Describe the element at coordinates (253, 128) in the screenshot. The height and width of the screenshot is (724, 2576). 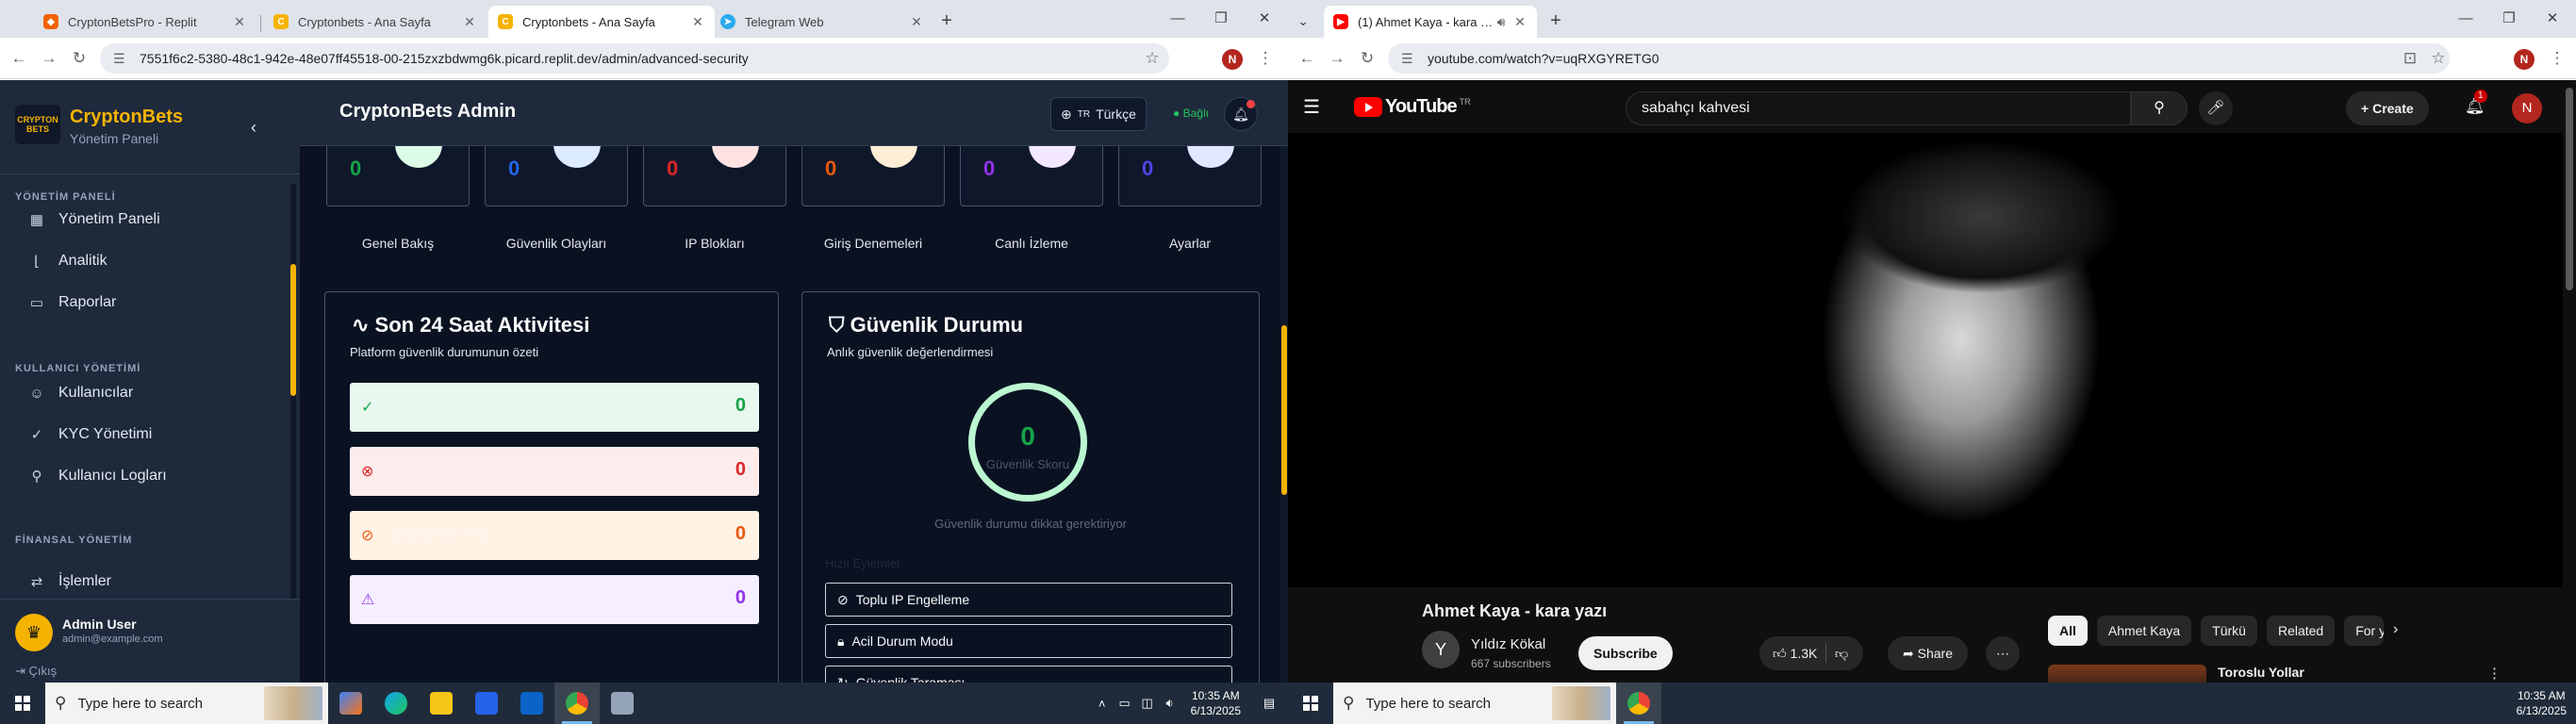
I see `collapse-sidebar-icon: ‹` at that location.